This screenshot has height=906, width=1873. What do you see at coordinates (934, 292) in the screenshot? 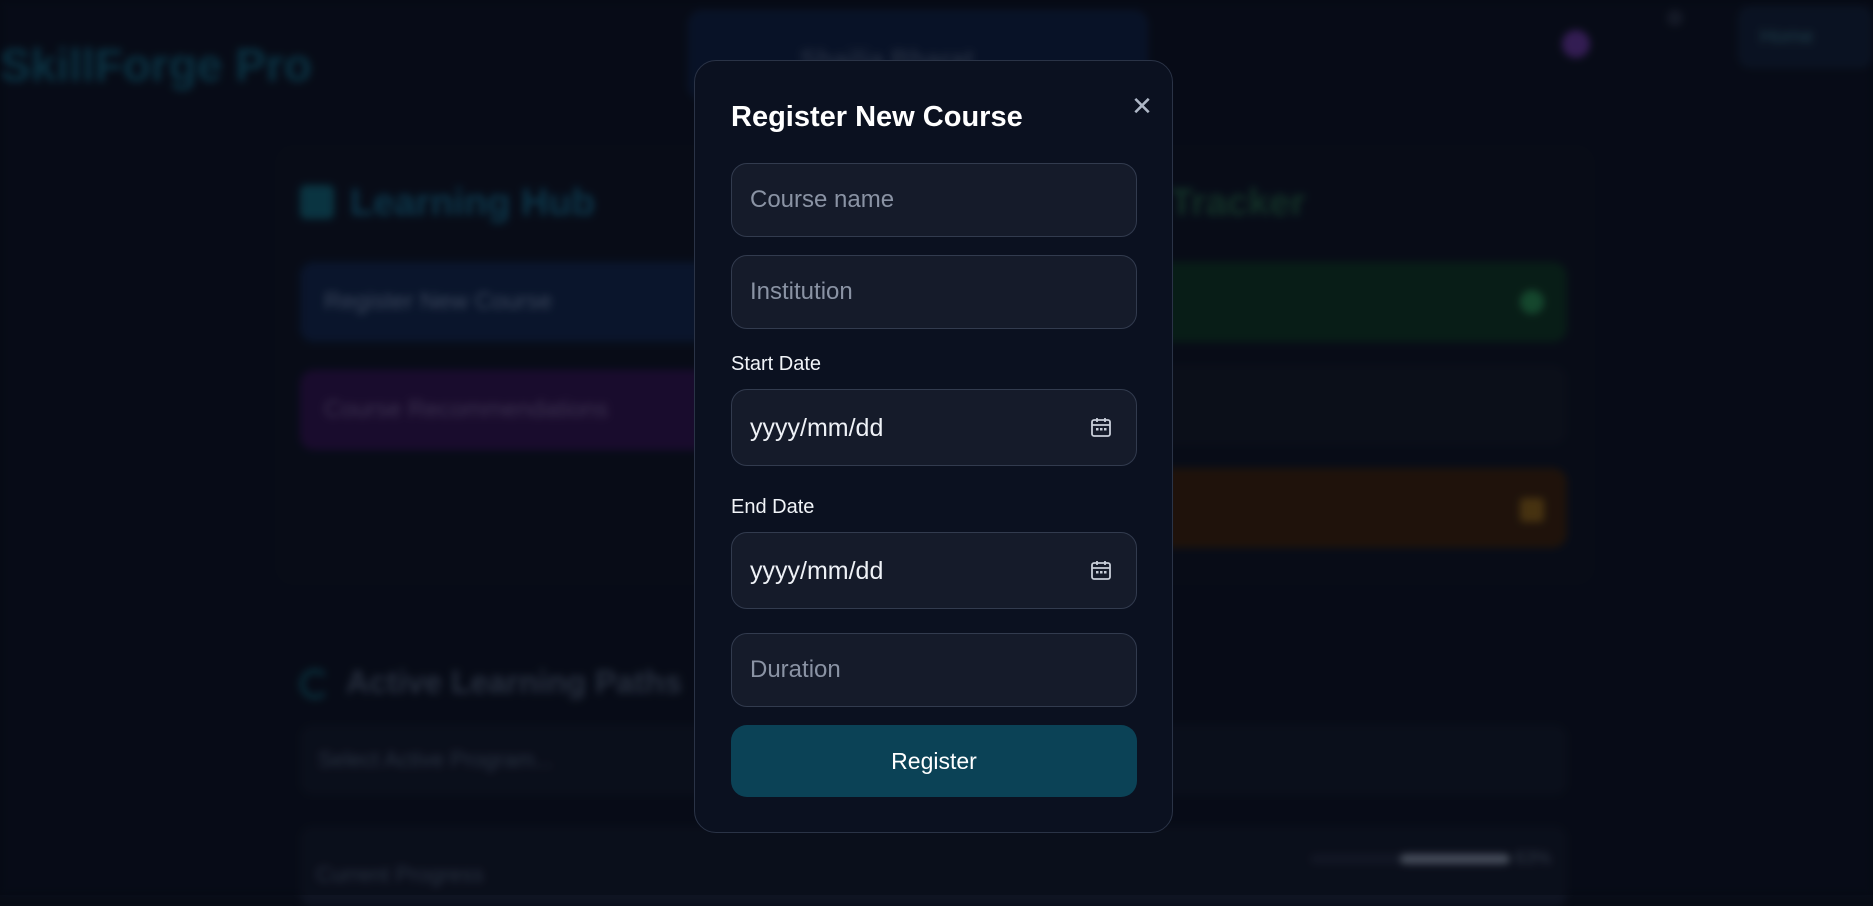
I see `institution-input` at bounding box center [934, 292].